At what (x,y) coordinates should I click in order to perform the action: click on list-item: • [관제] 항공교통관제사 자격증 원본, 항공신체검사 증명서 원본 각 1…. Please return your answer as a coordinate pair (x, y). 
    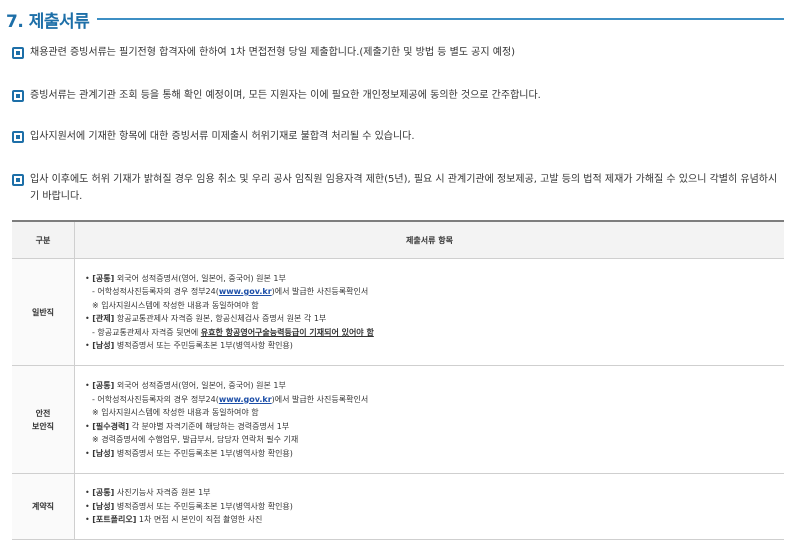
    Looking at the image, I should click on (206, 318).